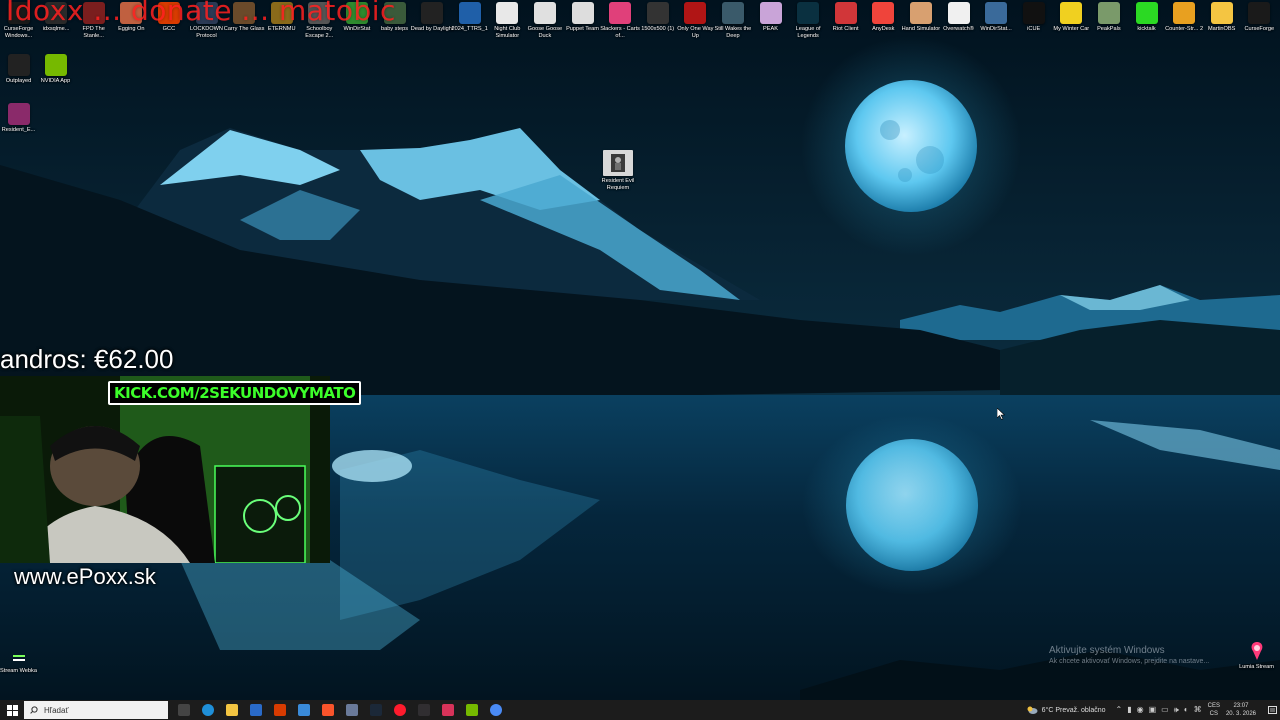 Image resolution: width=1280 pixels, height=720 pixels. What do you see at coordinates (1129, 710) in the screenshot?
I see `tray-app-icon: ▮` at bounding box center [1129, 710].